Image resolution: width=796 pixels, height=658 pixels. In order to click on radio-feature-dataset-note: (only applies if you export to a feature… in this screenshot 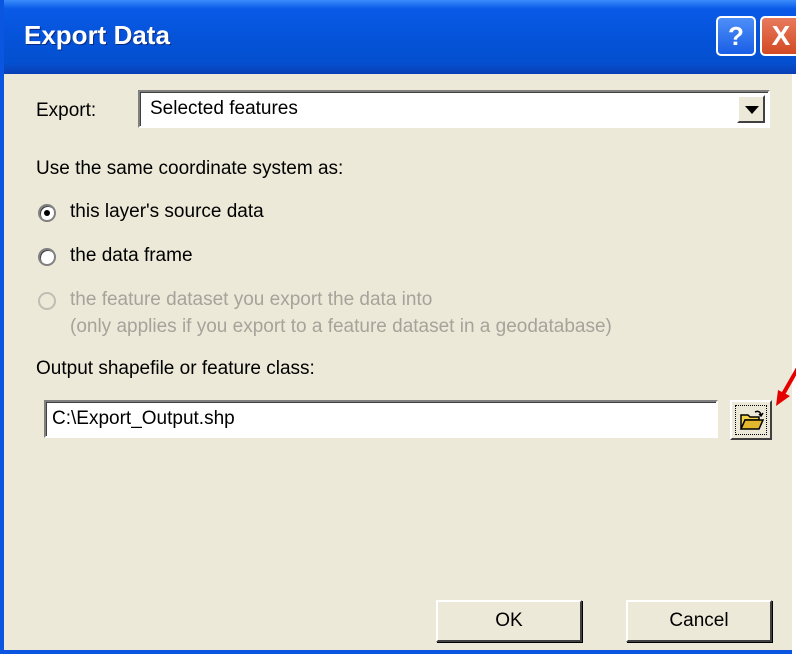, I will do `click(341, 326)`.